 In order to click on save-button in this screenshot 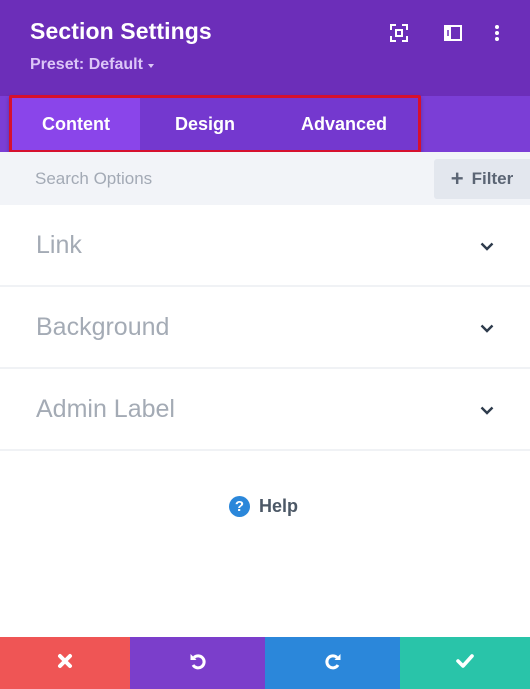, I will do `click(465, 663)`.